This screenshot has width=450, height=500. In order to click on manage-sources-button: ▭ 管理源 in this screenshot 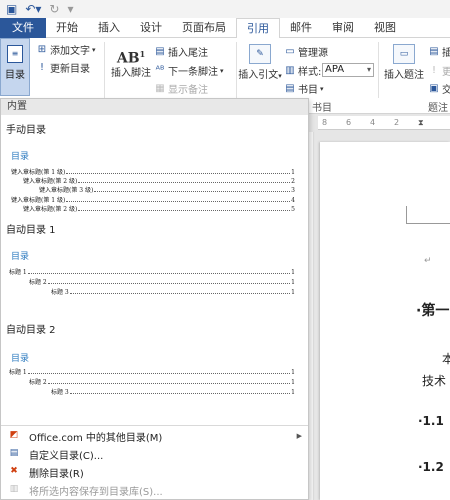, I will do `click(306, 52)`.